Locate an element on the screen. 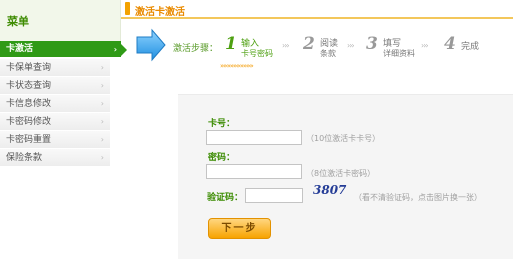 The image size is (513, 267). card-number-hint: （10位激活卡卡号） is located at coordinates (343, 138).